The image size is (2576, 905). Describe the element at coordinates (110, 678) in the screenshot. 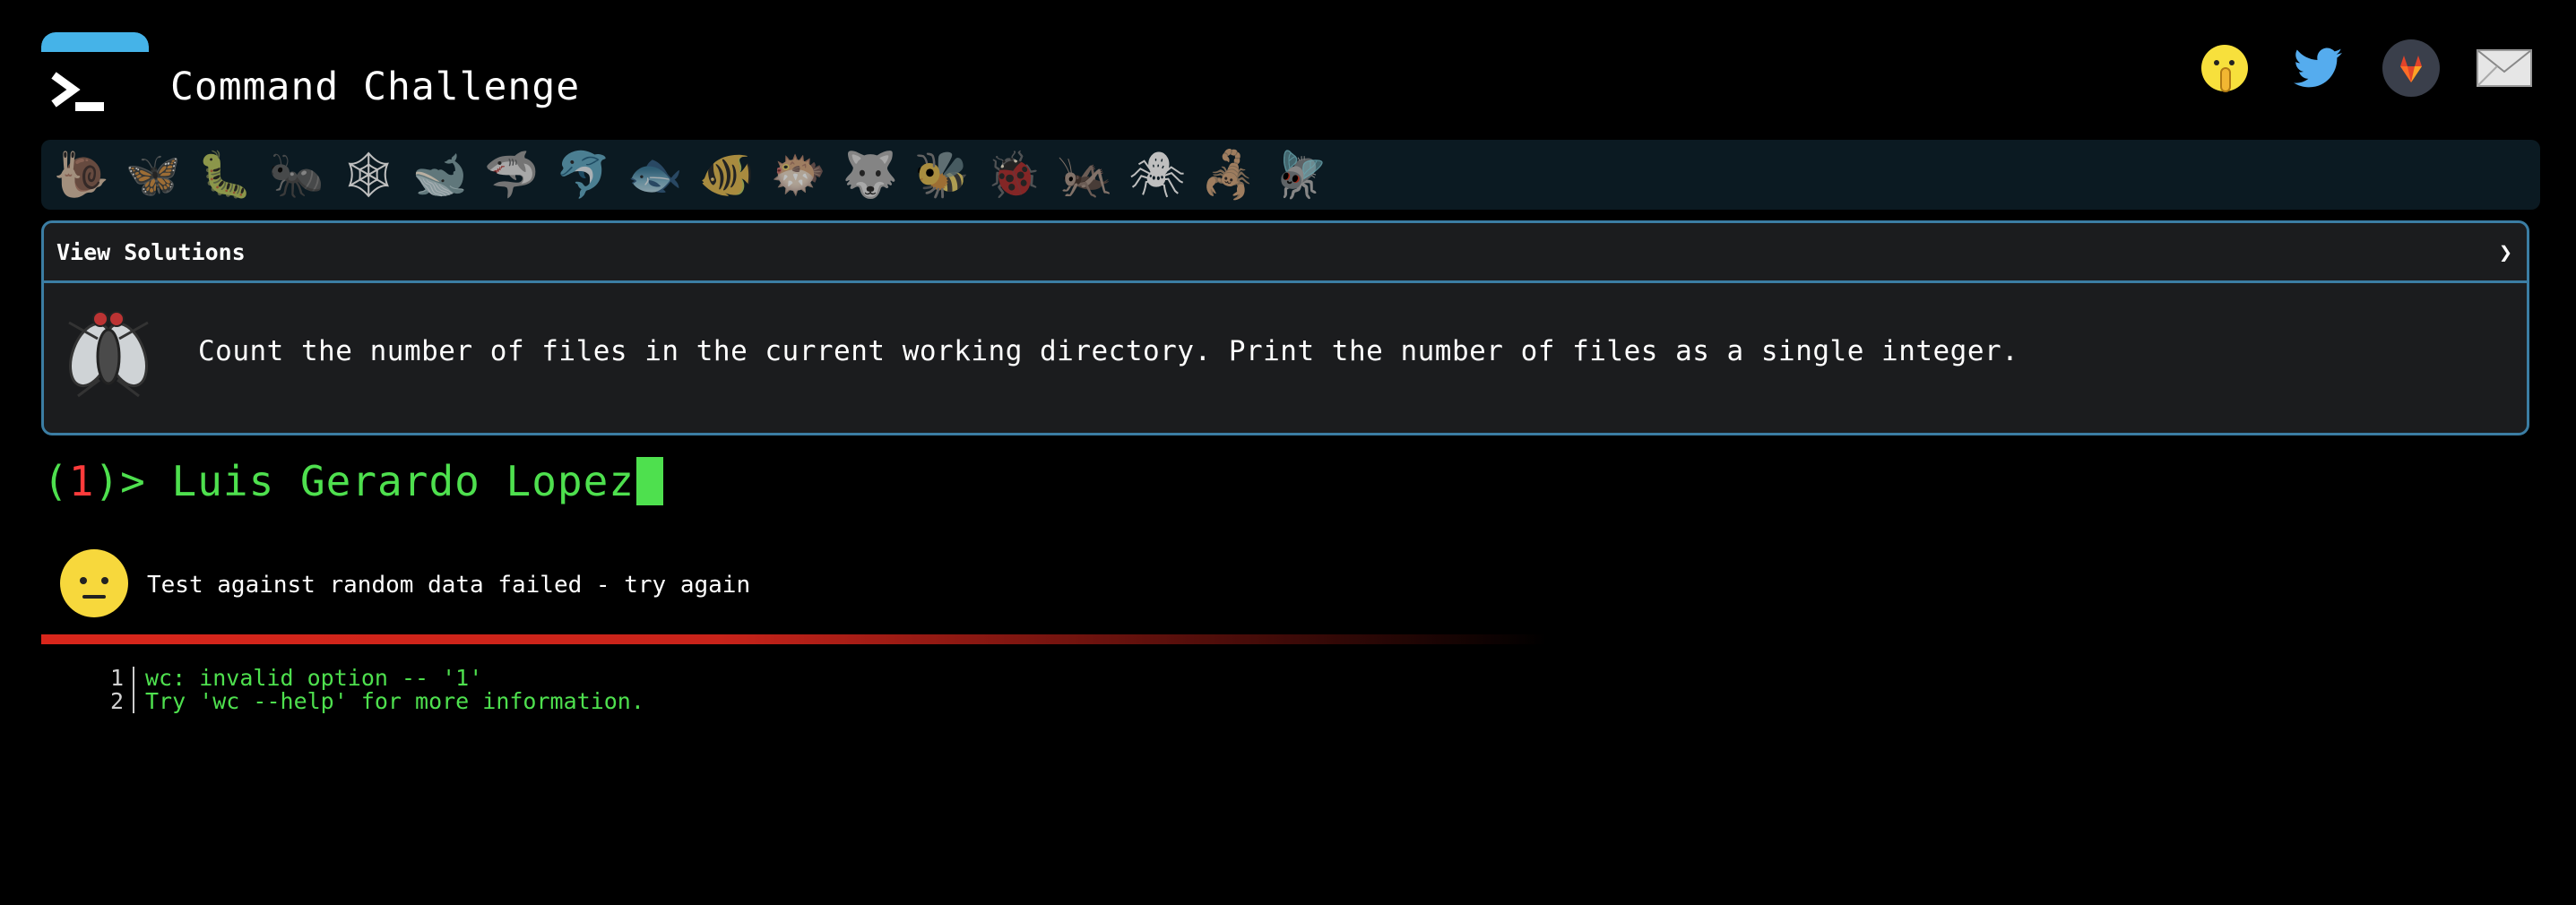

I see `line-number: 1` at that location.